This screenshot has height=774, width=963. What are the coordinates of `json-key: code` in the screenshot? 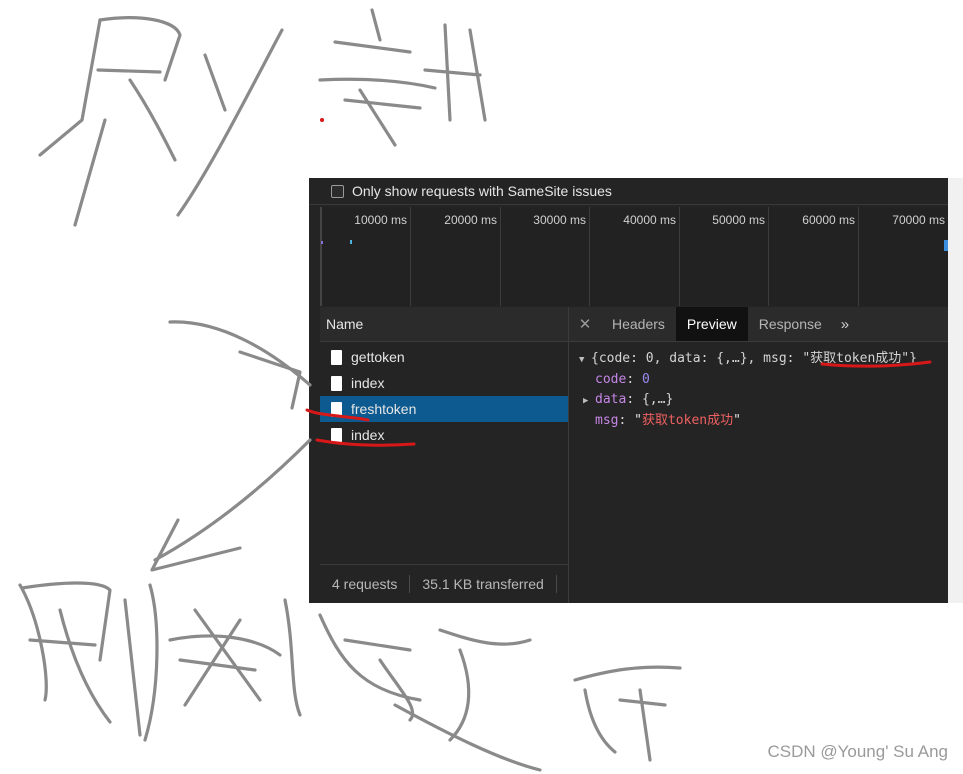 It's located at (611, 379).